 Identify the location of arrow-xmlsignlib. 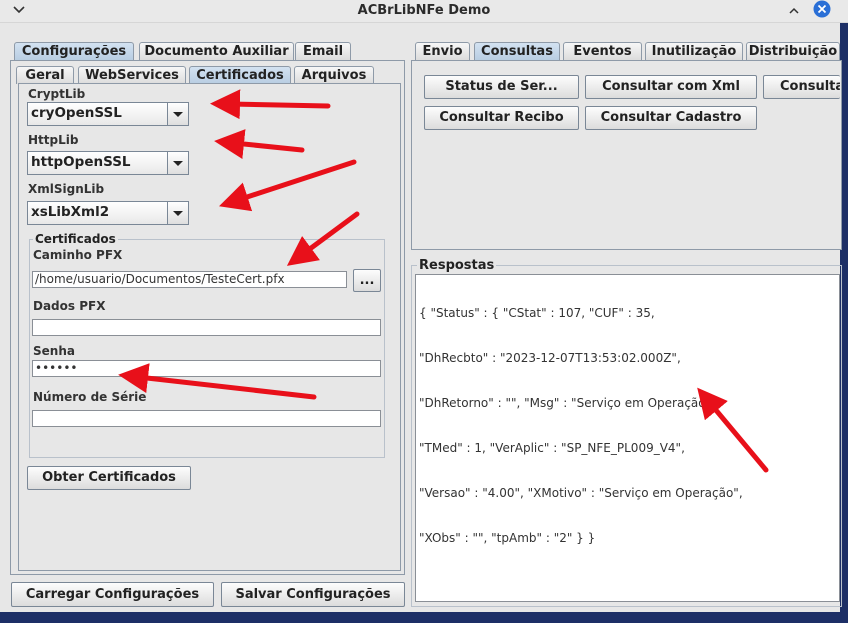
(287, 185).